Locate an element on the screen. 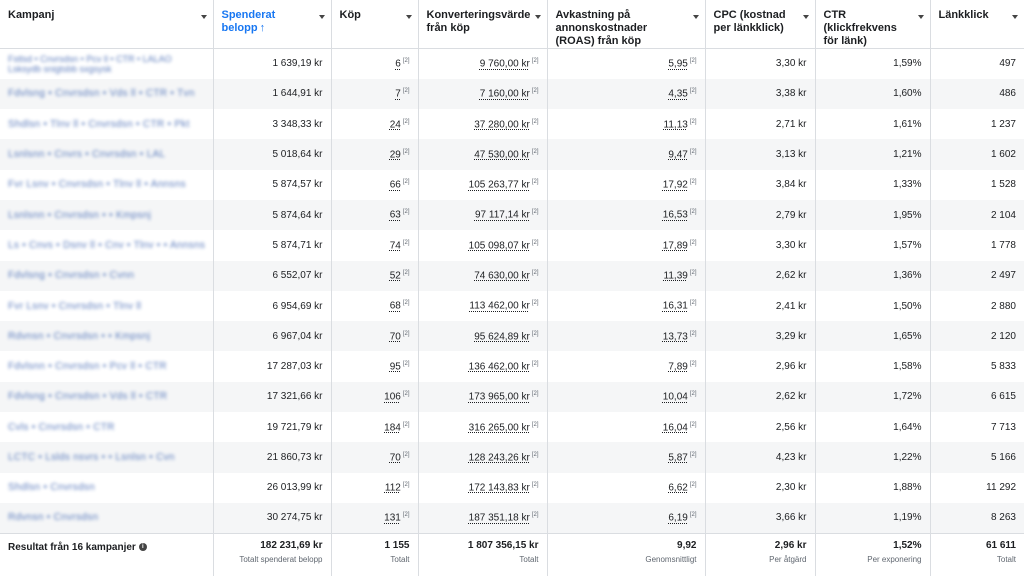 The image size is (1024, 576). roas-cell: 11,13 [2] is located at coordinates (626, 124).